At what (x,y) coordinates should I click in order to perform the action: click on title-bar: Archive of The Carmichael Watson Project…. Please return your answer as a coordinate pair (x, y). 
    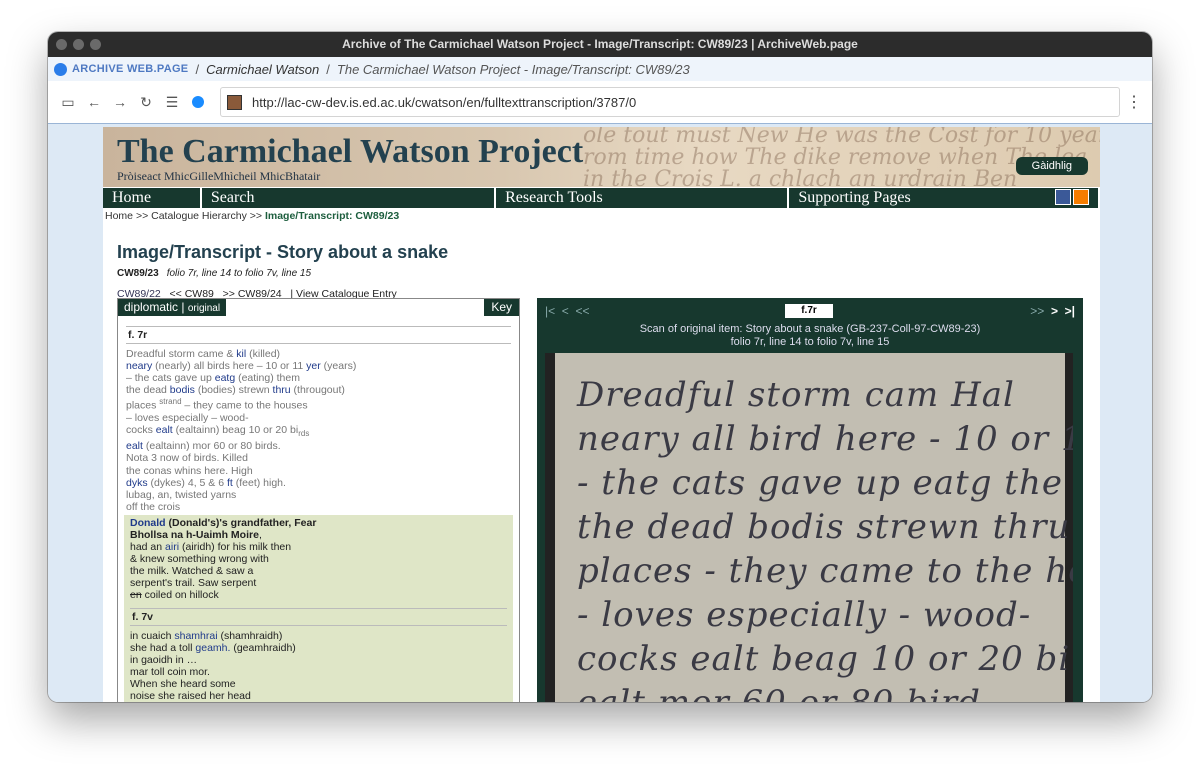
    Looking at the image, I should click on (600, 44).